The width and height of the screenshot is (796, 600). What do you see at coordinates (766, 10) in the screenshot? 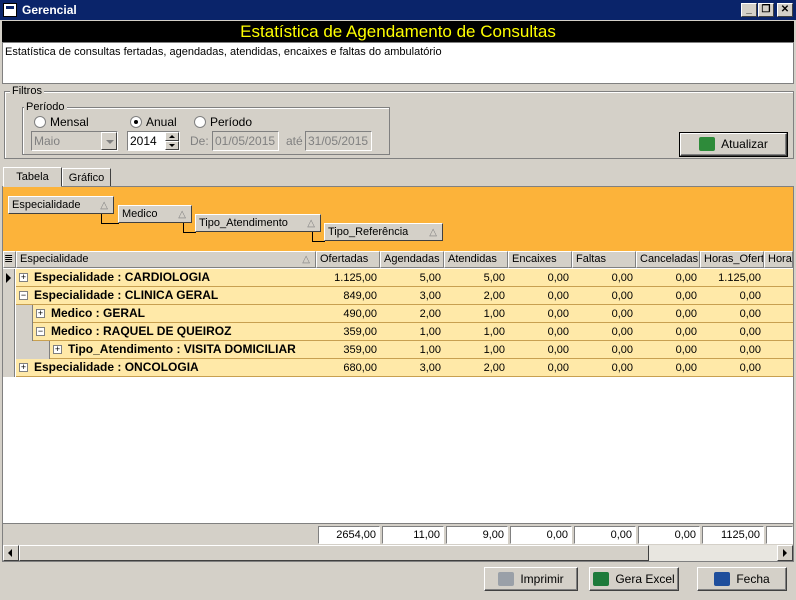
I see `restore-button: ❐` at bounding box center [766, 10].